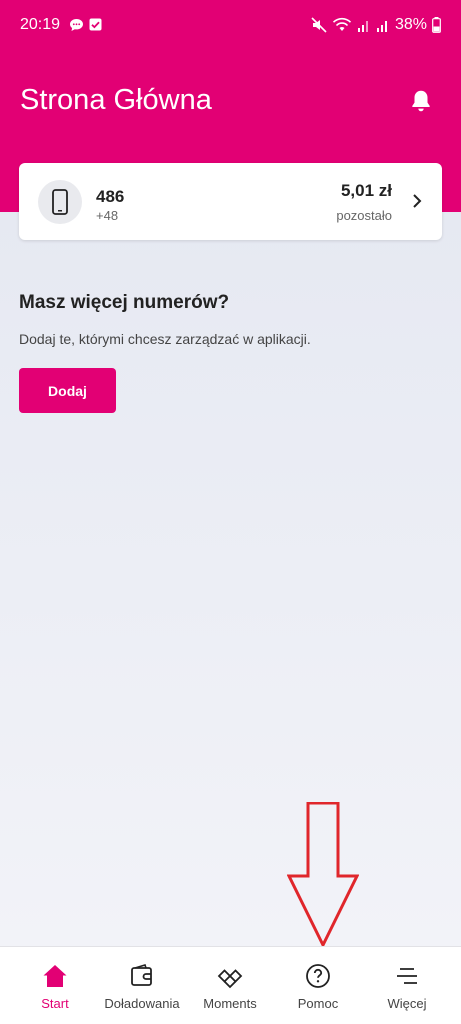 The image size is (461, 1024). Describe the element at coordinates (323, 874) in the screenshot. I see `annotation-arrow-icon` at that location.